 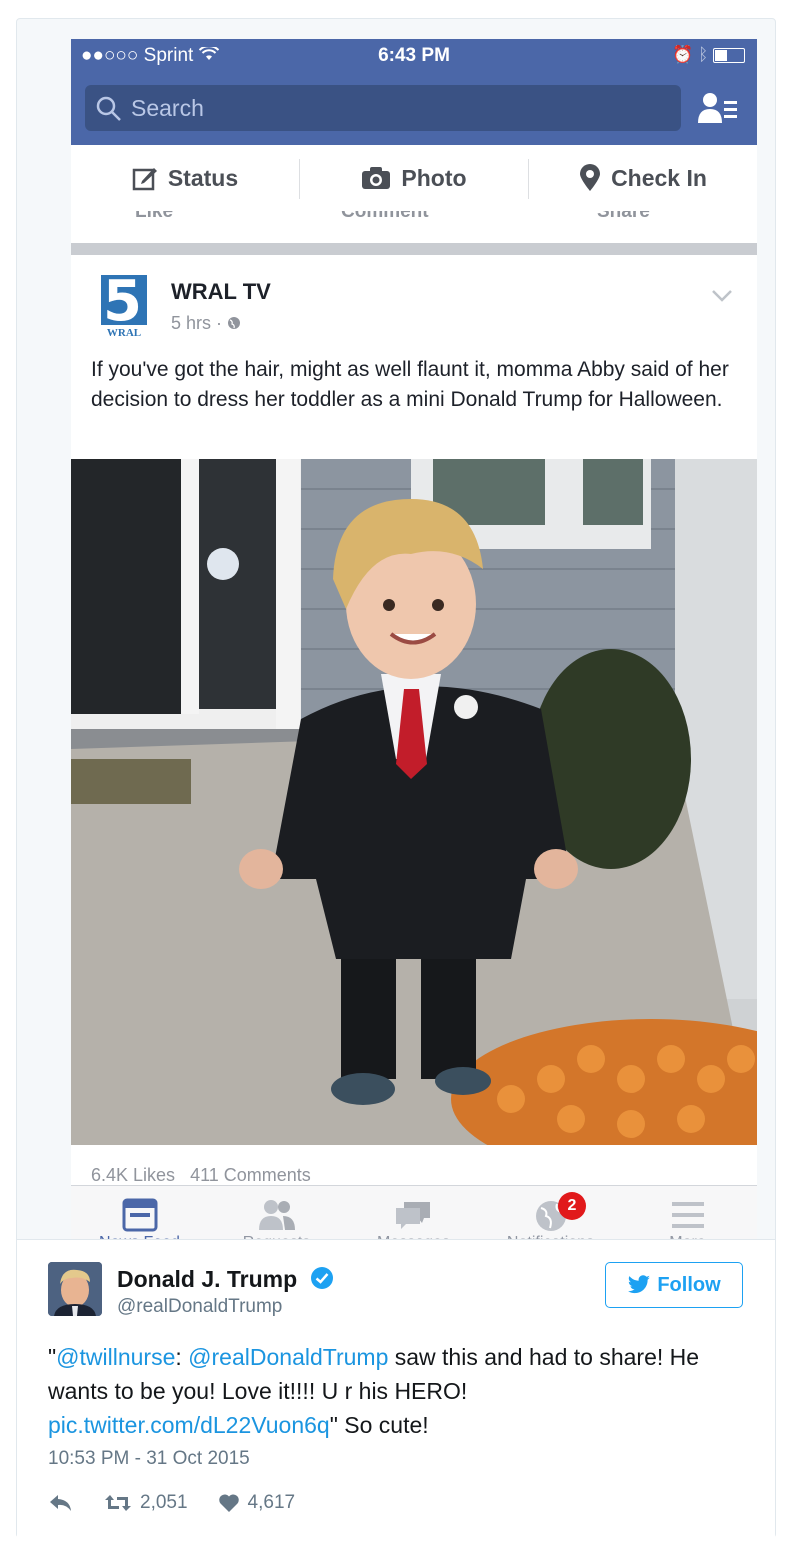 I want to click on heart-icon, so click(x=228, y=1503).